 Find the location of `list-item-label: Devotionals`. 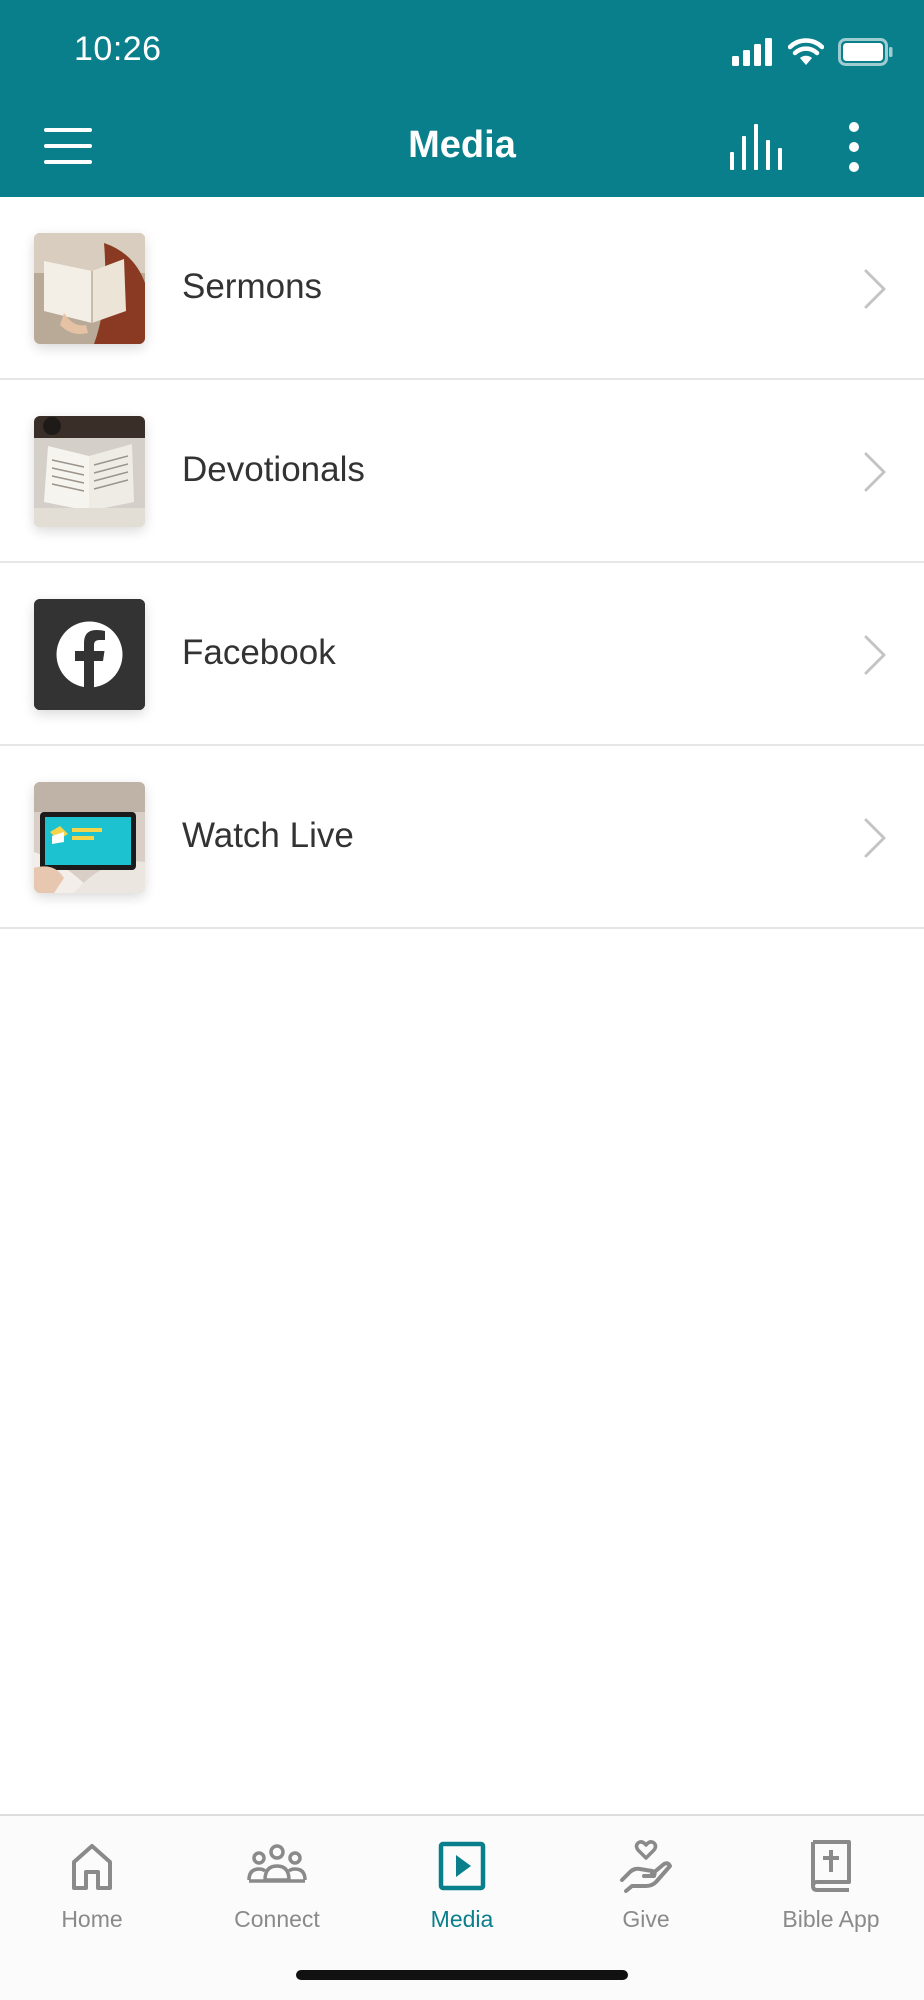

list-item-label: Devotionals is located at coordinates (273, 469).